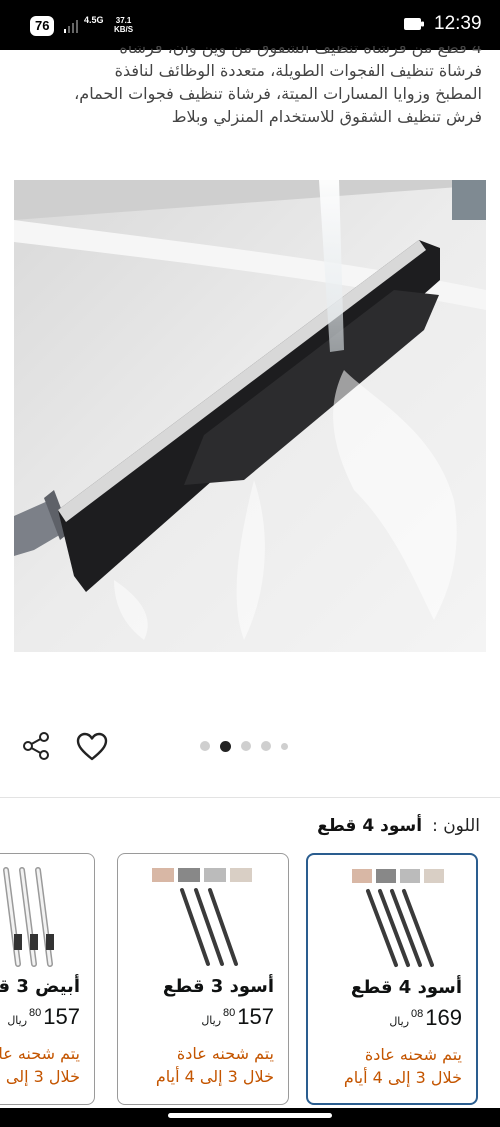 The width and height of the screenshot is (500, 1127). Describe the element at coordinates (406, 987) in the screenshot. I see `variant-name: أسود 4 قطع` at that location.